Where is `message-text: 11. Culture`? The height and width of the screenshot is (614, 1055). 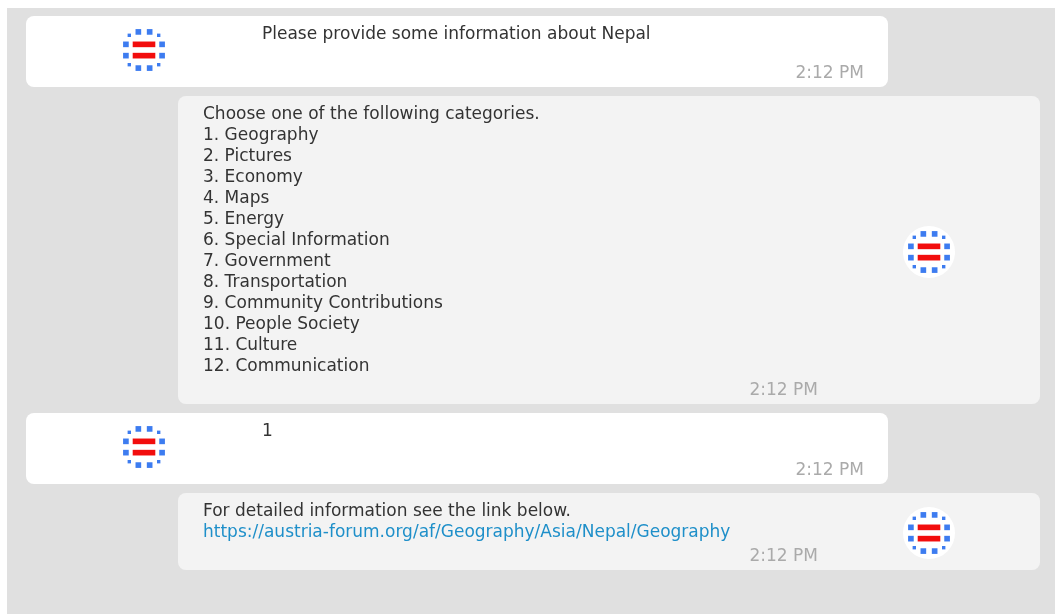
message-text: 11. Culture is located at coordinates (251, 344).